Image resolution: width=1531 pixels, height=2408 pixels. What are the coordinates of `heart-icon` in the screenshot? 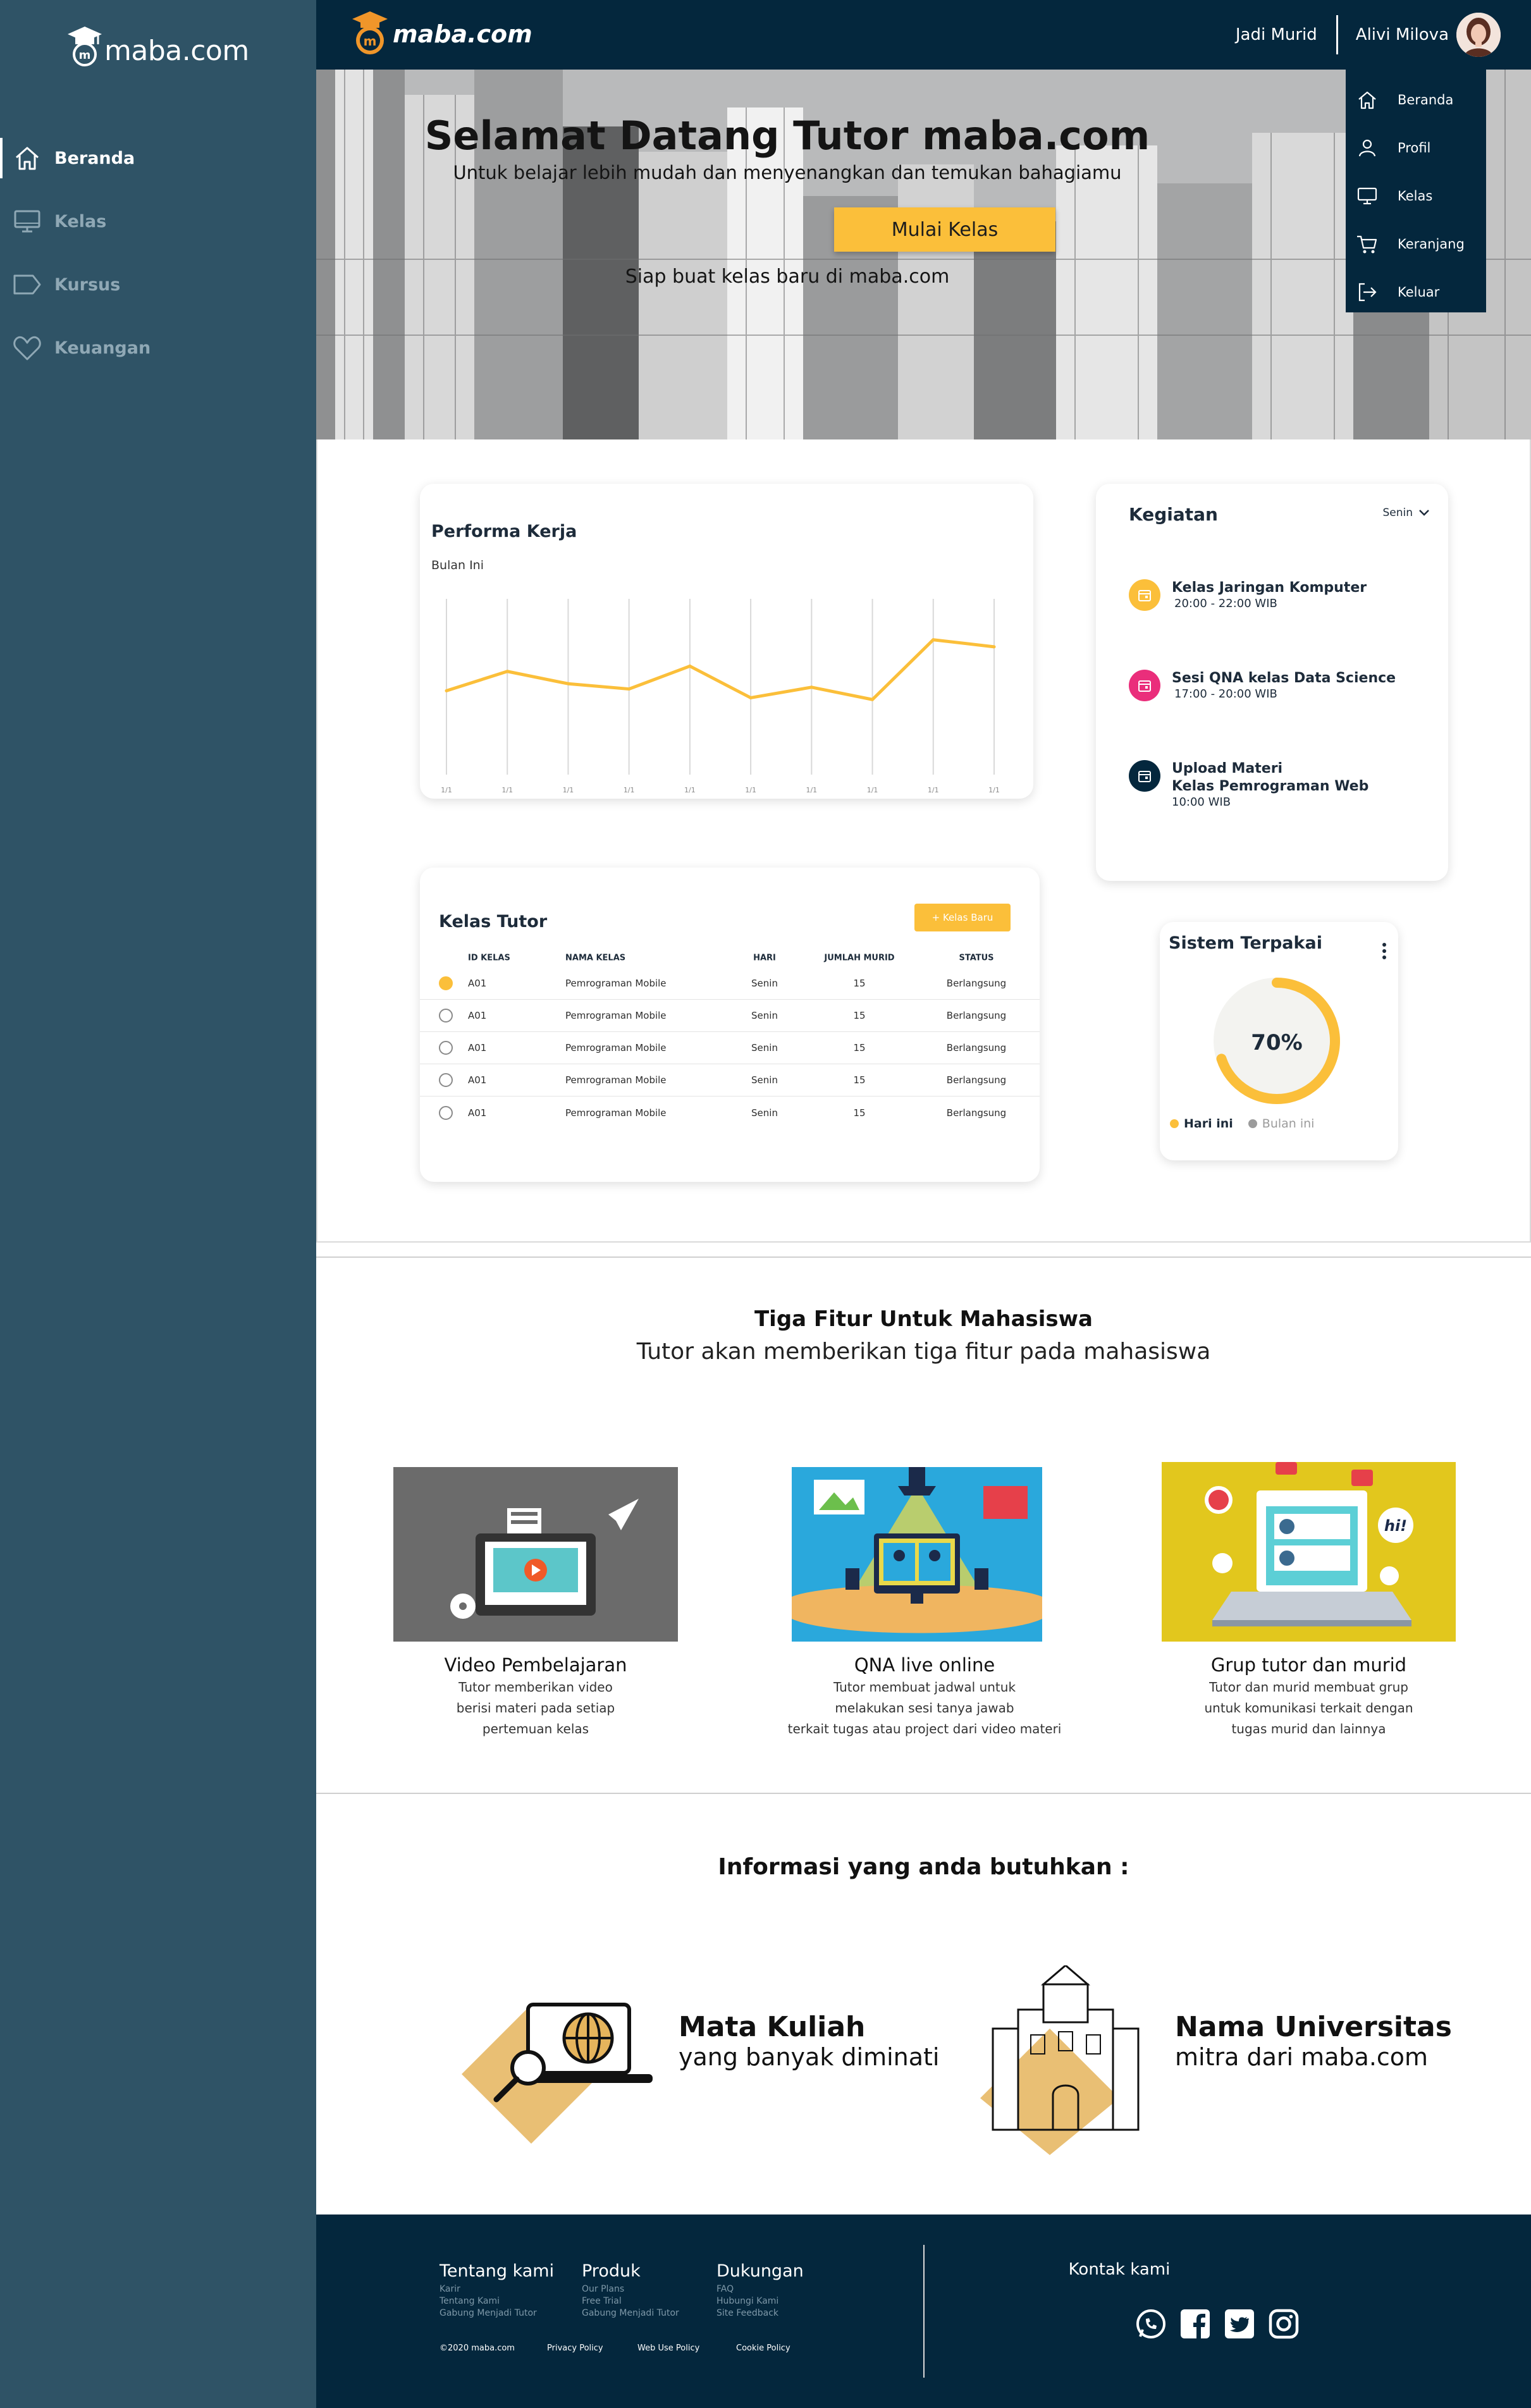 It's located at (27, 347).